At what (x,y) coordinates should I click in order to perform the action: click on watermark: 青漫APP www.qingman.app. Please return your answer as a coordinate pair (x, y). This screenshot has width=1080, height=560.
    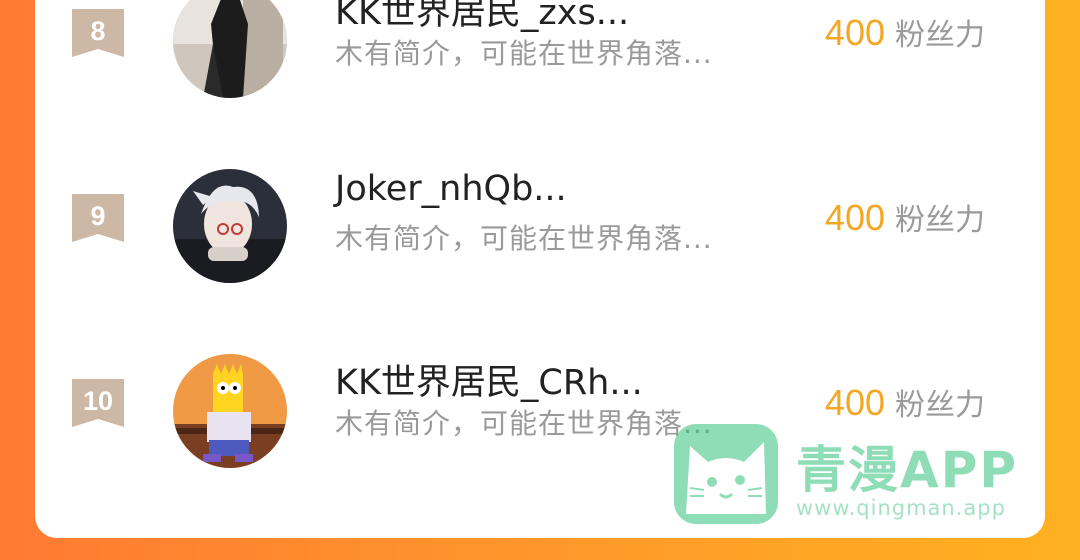
    Looking at the image, I should click on (858, 478).